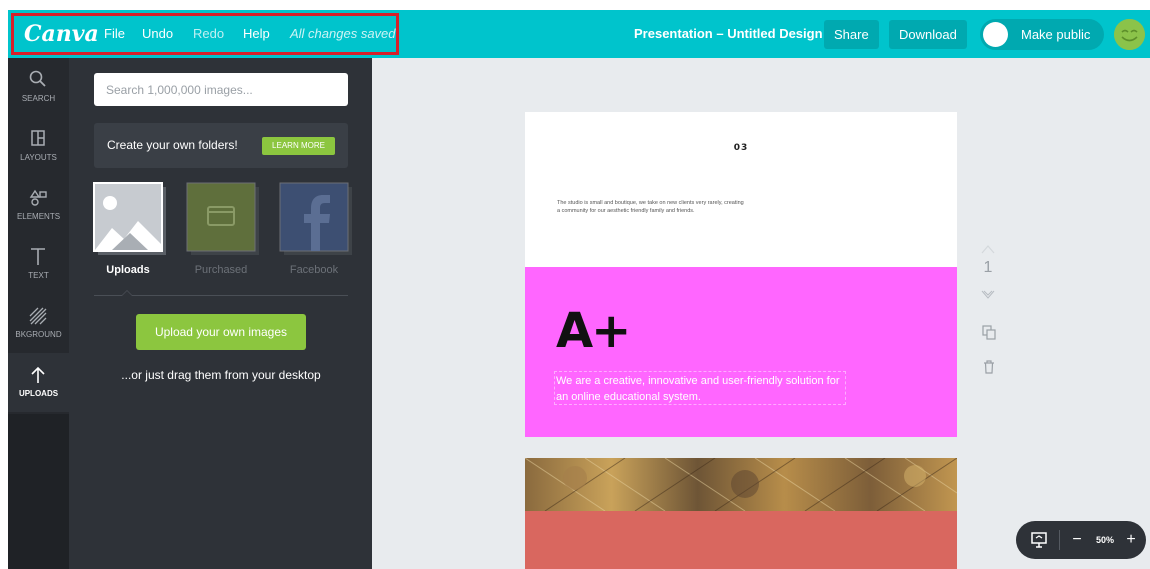 The height and width of the screenshot is (569, 1150). What do you see at coordinates (221, 270) in the screenshot?
I see `source-label-purchased: Purchased` at bounding box center [221, 270].